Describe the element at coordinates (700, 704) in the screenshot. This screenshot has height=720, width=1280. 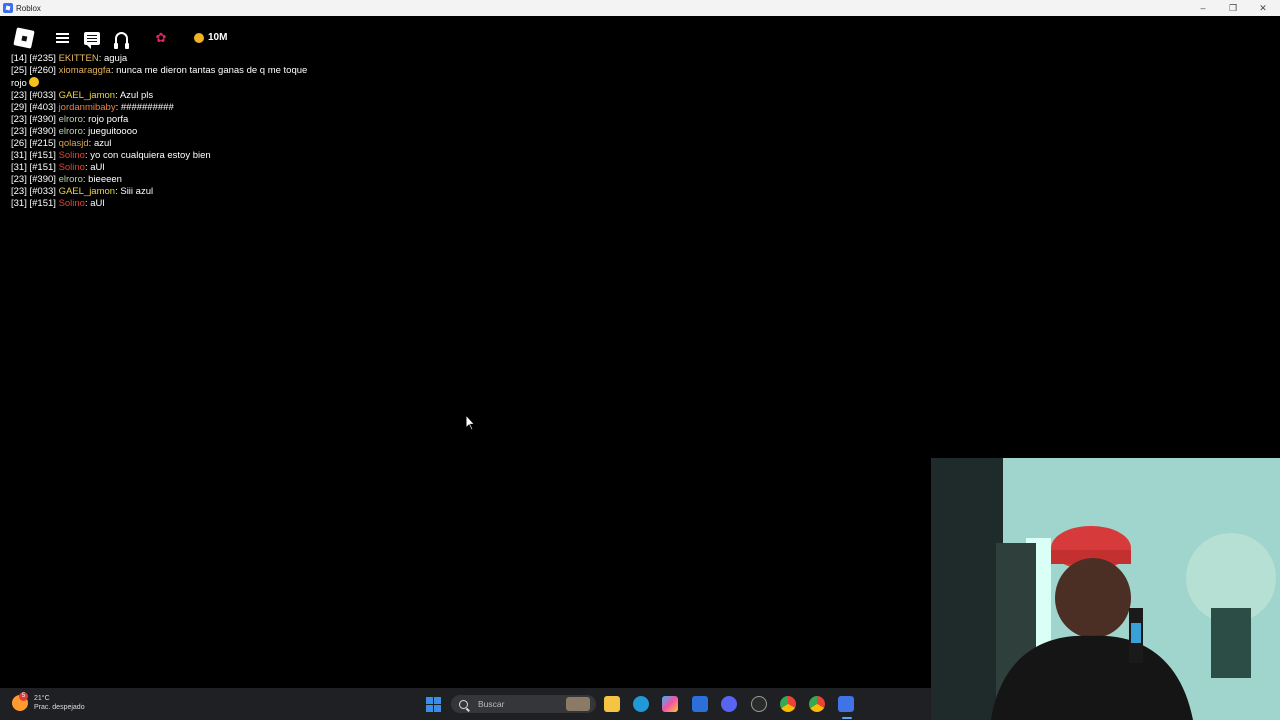
I see `store-icon` at that location.